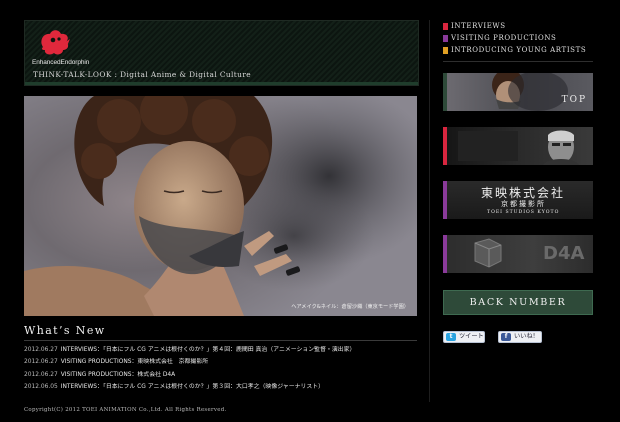  Describe the element at coordinates (65, 330) in the screenshot. I see `whats-new-heading: What’s New` at that location.